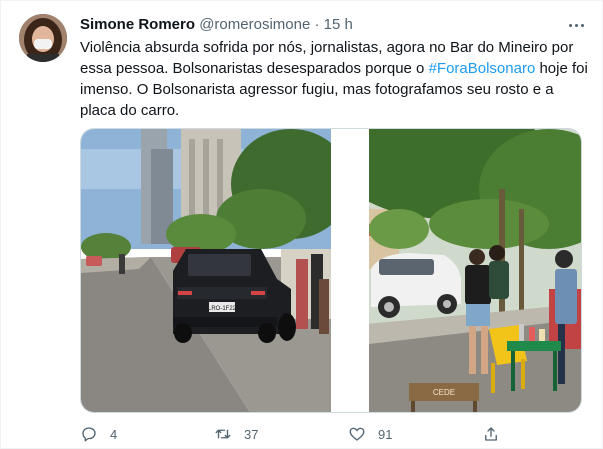  What do you see at coordinates (98, 434) in the screenshot?
I see `reply-button: 4` at bounding box center [98, 434].